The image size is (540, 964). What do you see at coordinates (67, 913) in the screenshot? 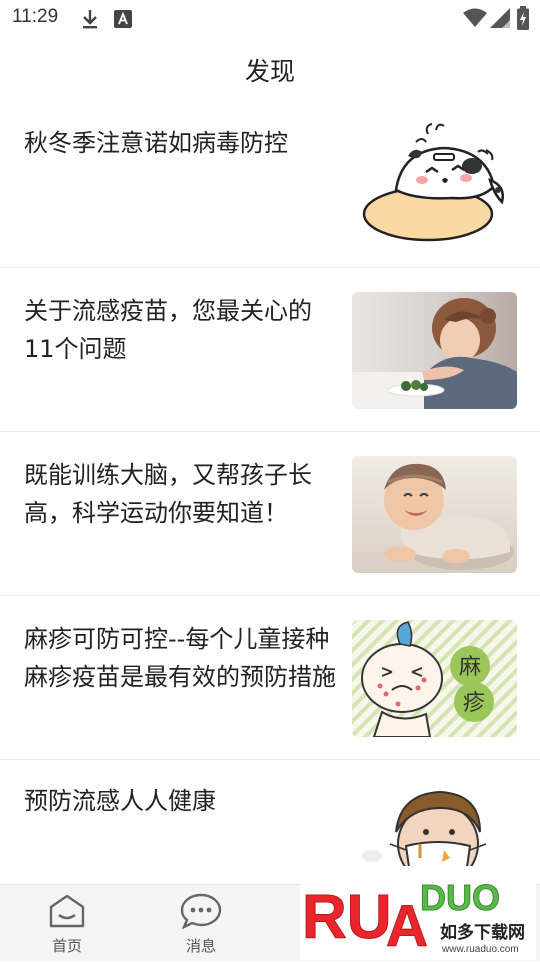
I see `home-icon` at bounding box center [67, 913].